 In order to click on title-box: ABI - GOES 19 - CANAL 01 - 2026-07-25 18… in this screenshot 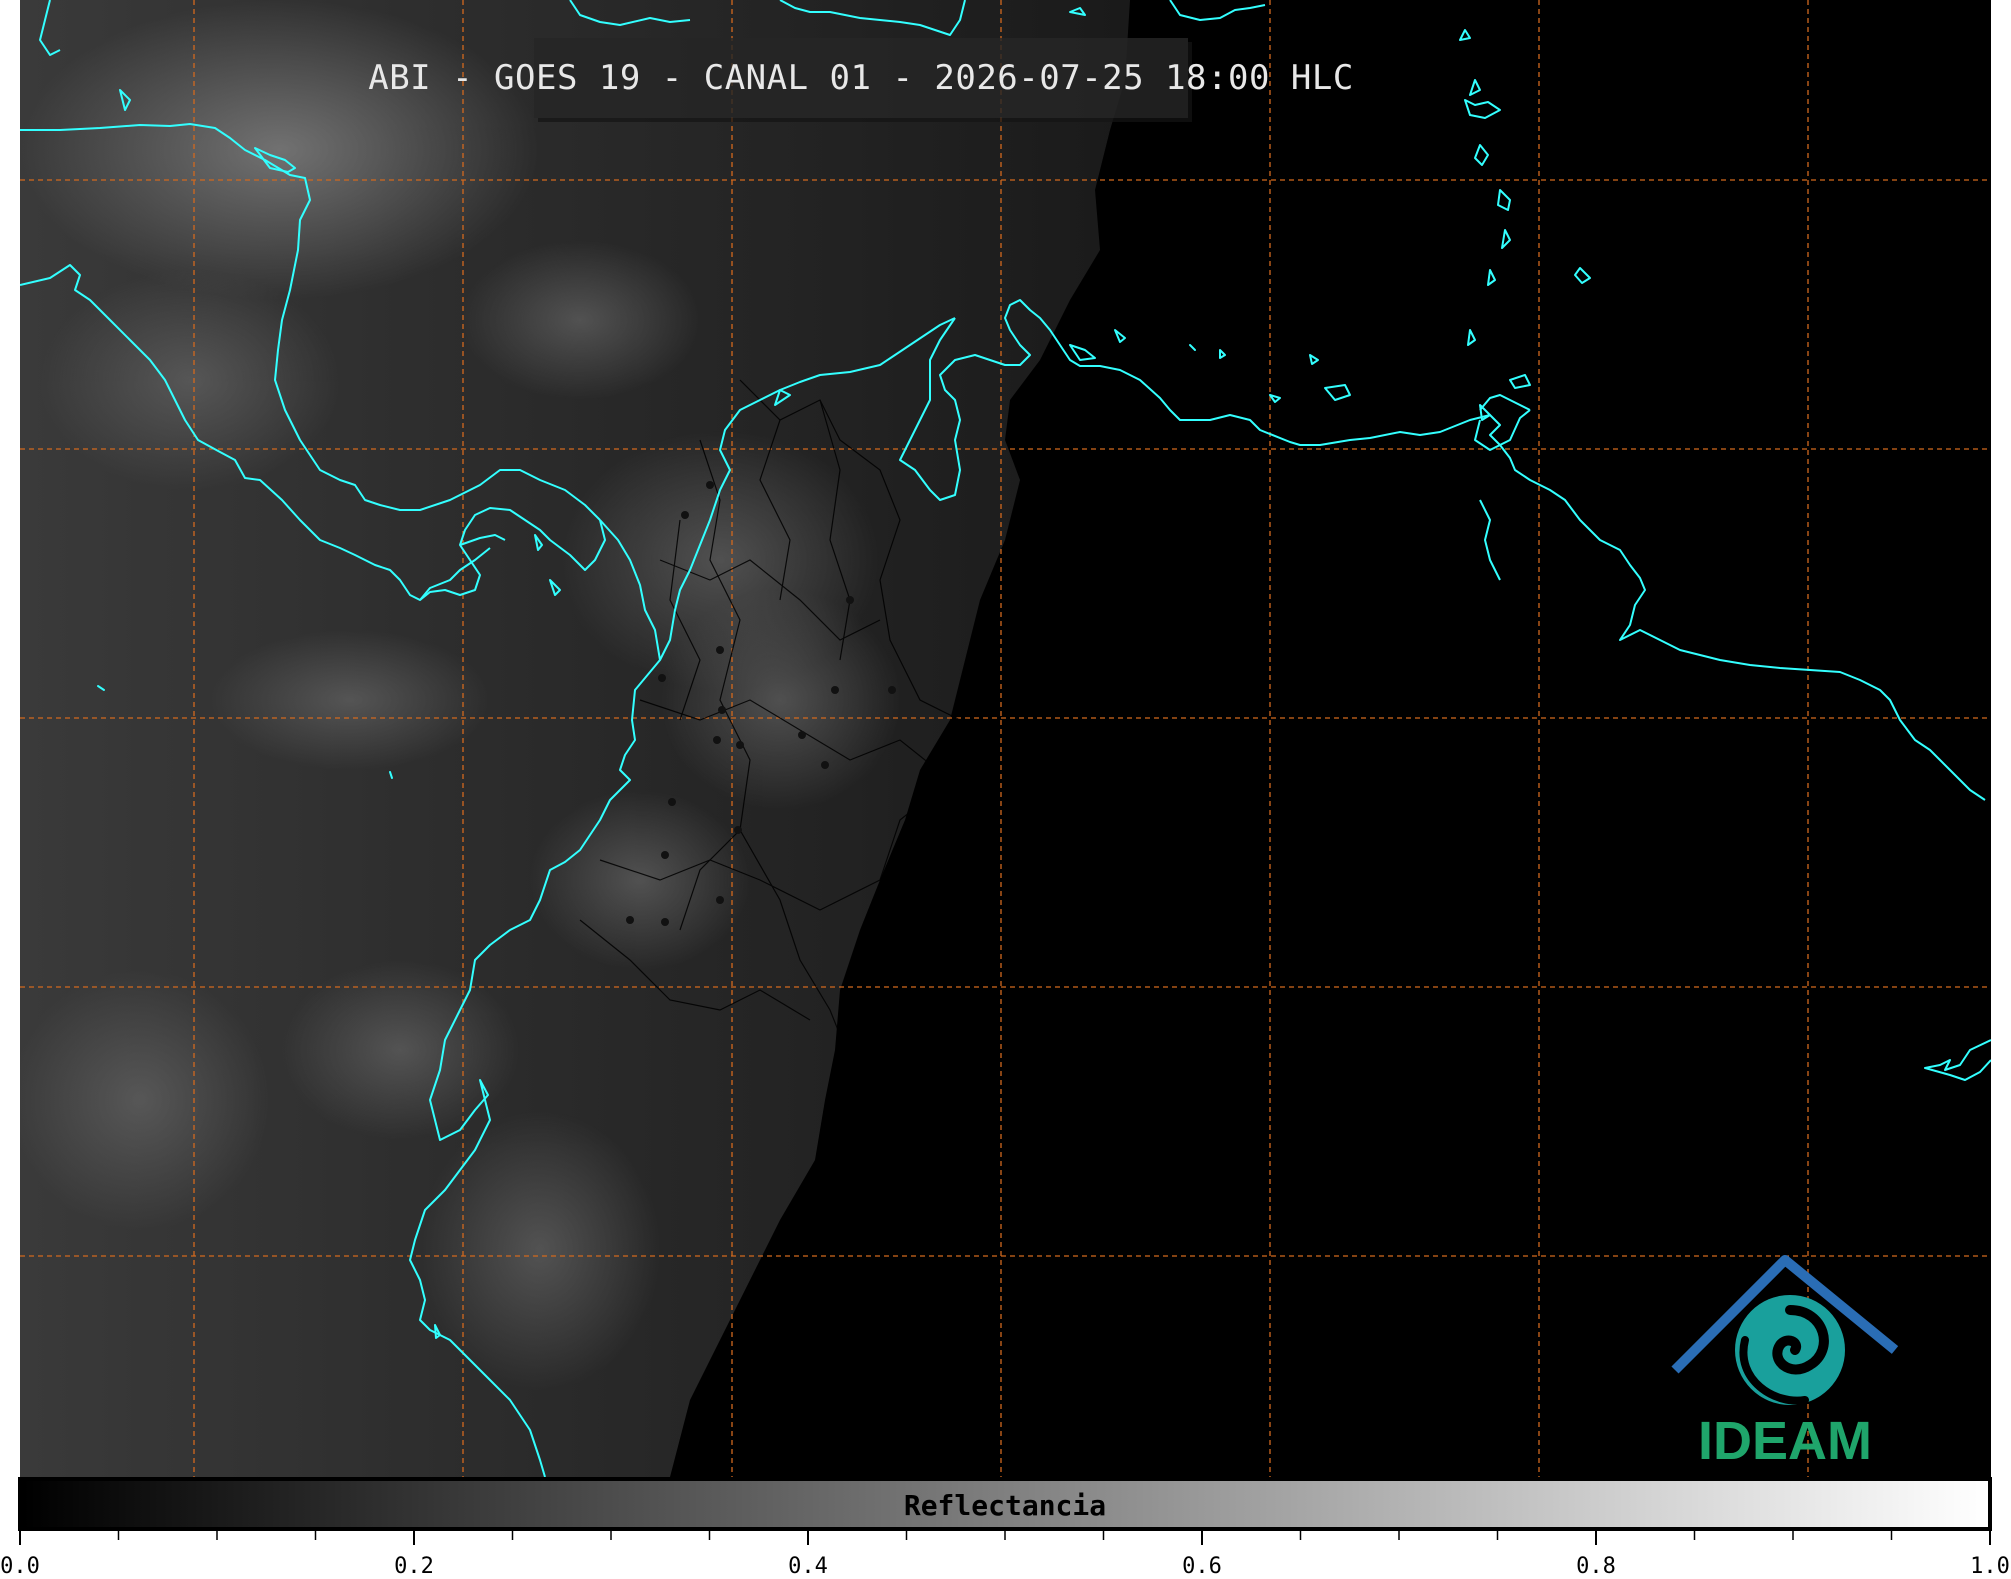, I will do `click(860, 78)`.